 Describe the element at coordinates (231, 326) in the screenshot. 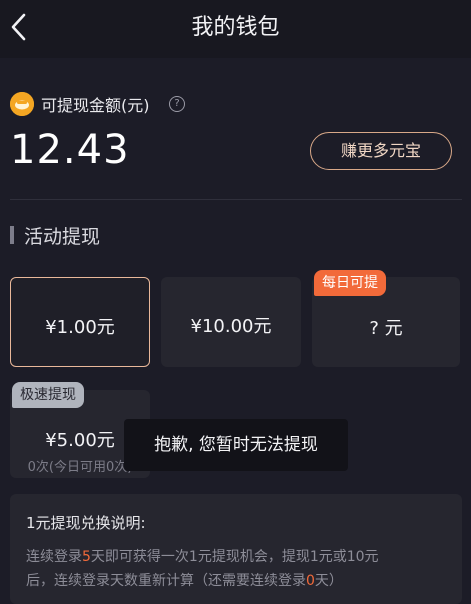

I see `option-price: ¥10.00元` at that location.